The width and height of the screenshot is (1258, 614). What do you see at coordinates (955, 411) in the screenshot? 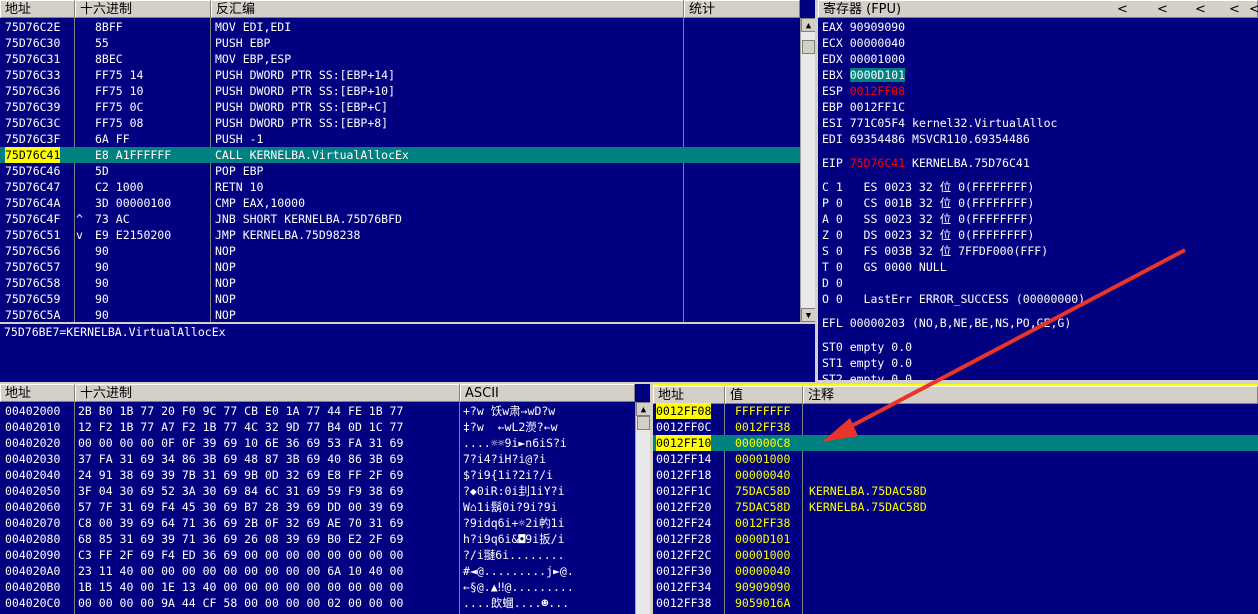
I see `stack-row: 0012FF08 FFFFFFFF` at bounding box center [955, 411].